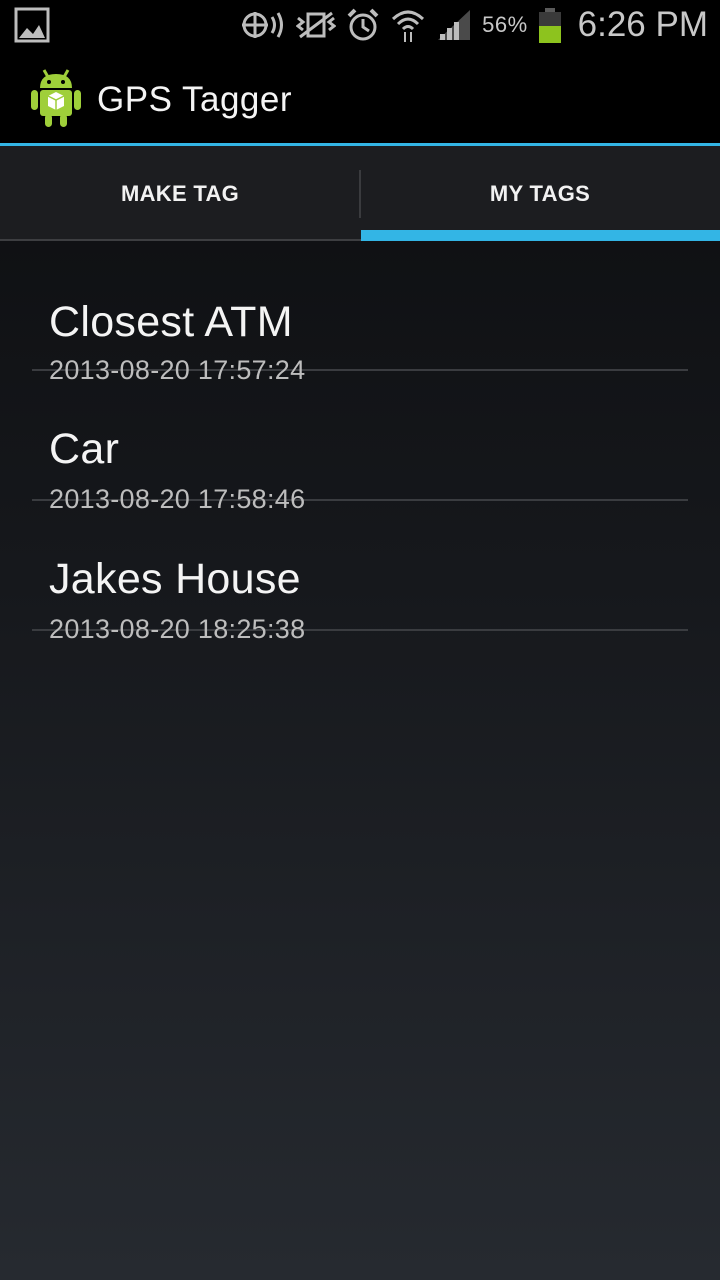  What do you see at coordinates (540, 235) in the screenshot?
I see `tab-selected-indicator` at bounding box center [540, 235].